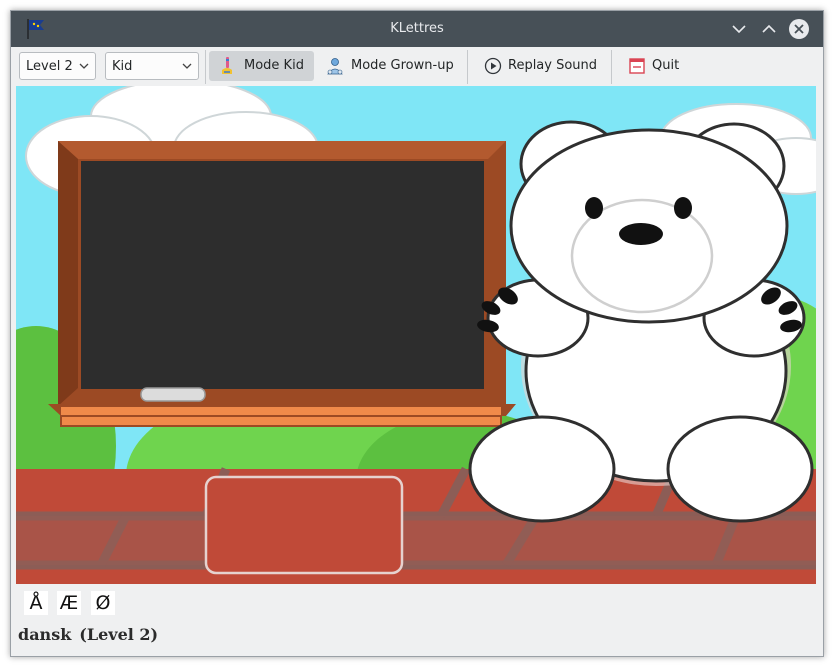  I want to click on play-circle-icon, so click(493, 66).